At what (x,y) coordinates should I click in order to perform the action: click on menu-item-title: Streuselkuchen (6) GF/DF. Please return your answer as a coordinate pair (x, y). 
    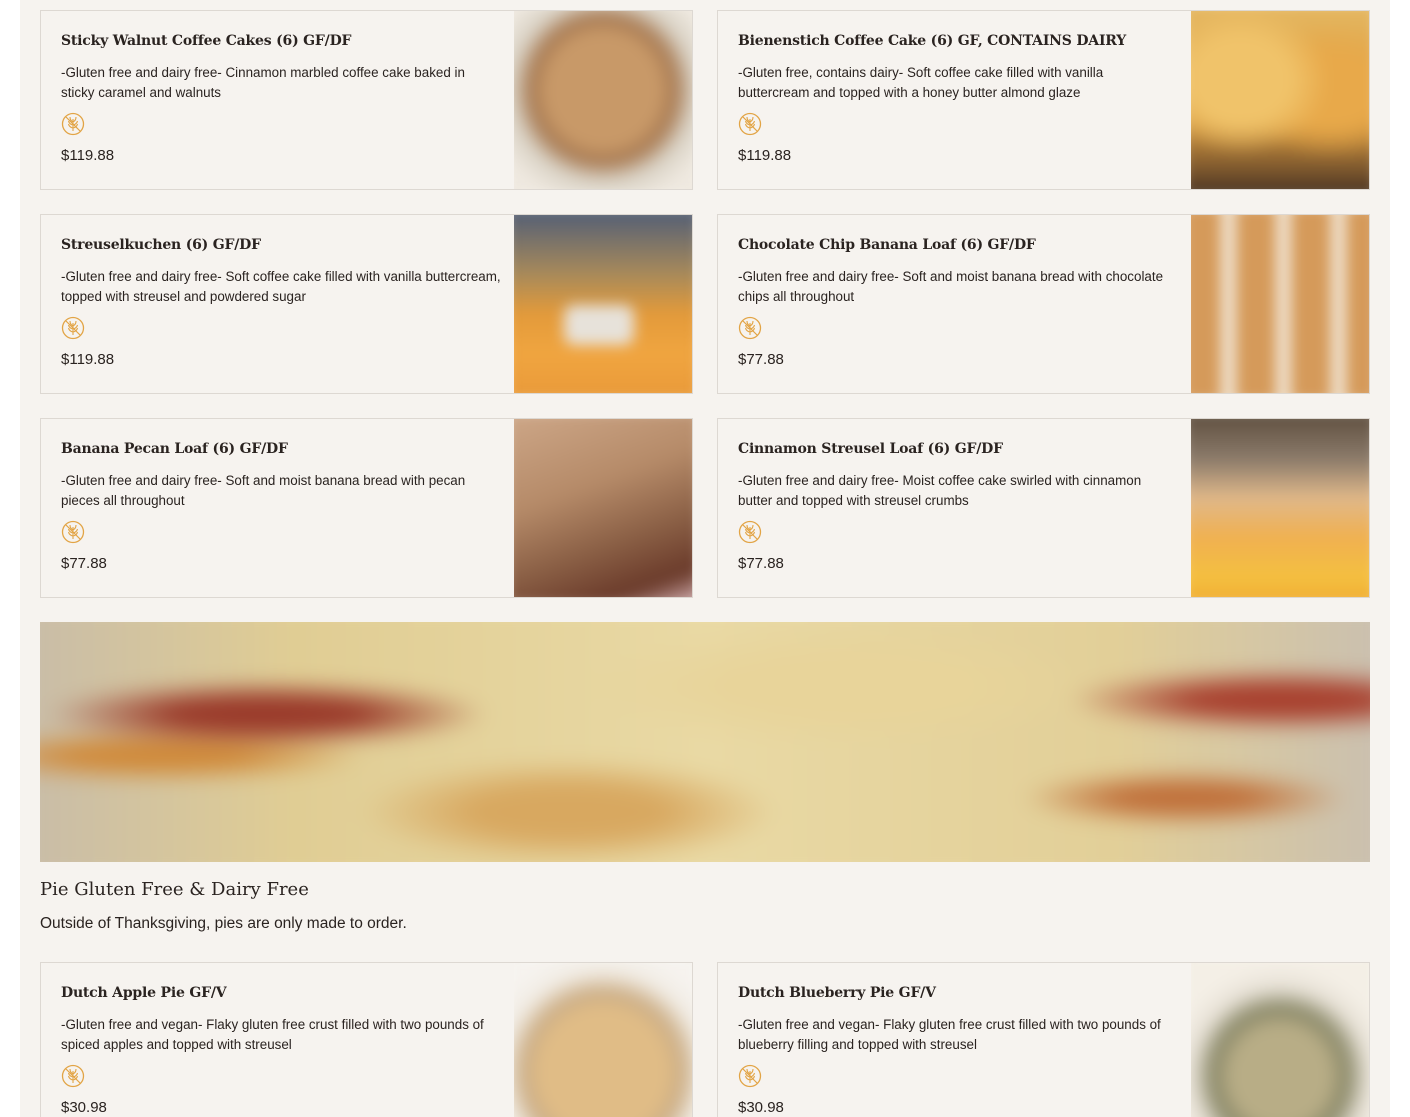
    Looking at the image, I should click on (161, 245).